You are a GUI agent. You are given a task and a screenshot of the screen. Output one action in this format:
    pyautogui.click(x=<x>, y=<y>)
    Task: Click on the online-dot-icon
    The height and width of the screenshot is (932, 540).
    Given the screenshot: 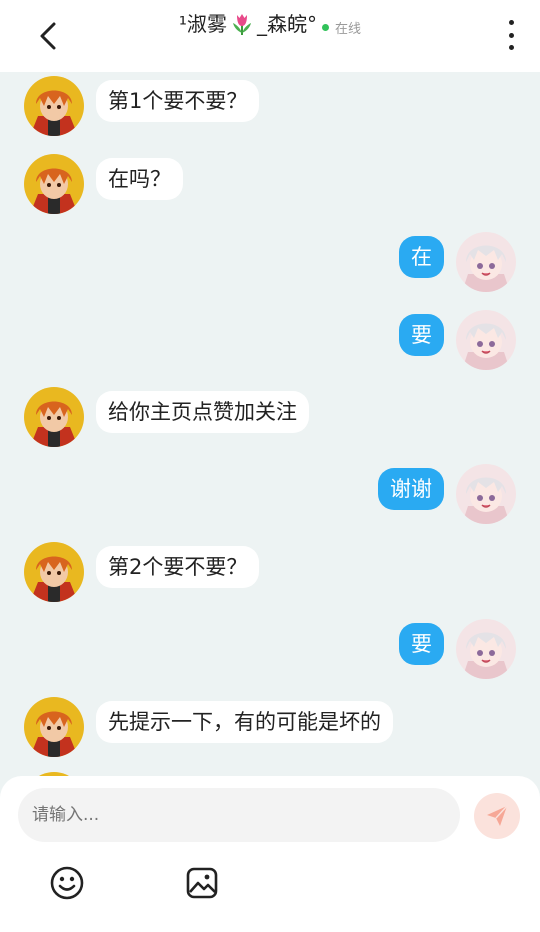 What is the action you would take?
    pyautogui.click(x=326, y=27)
    